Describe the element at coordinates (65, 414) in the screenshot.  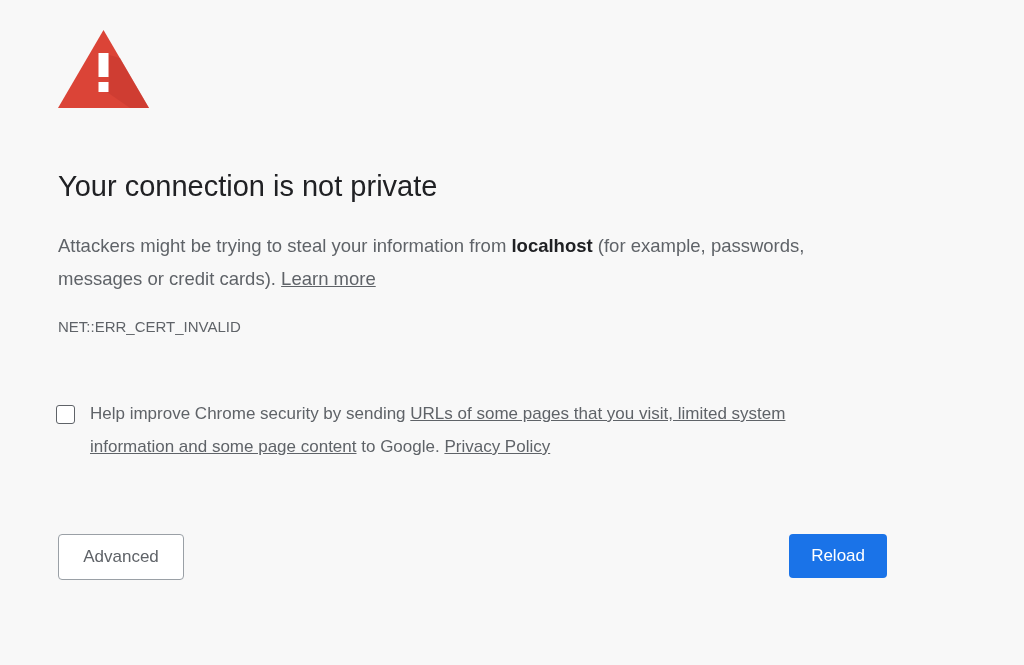
I see `checkbox` at that location.